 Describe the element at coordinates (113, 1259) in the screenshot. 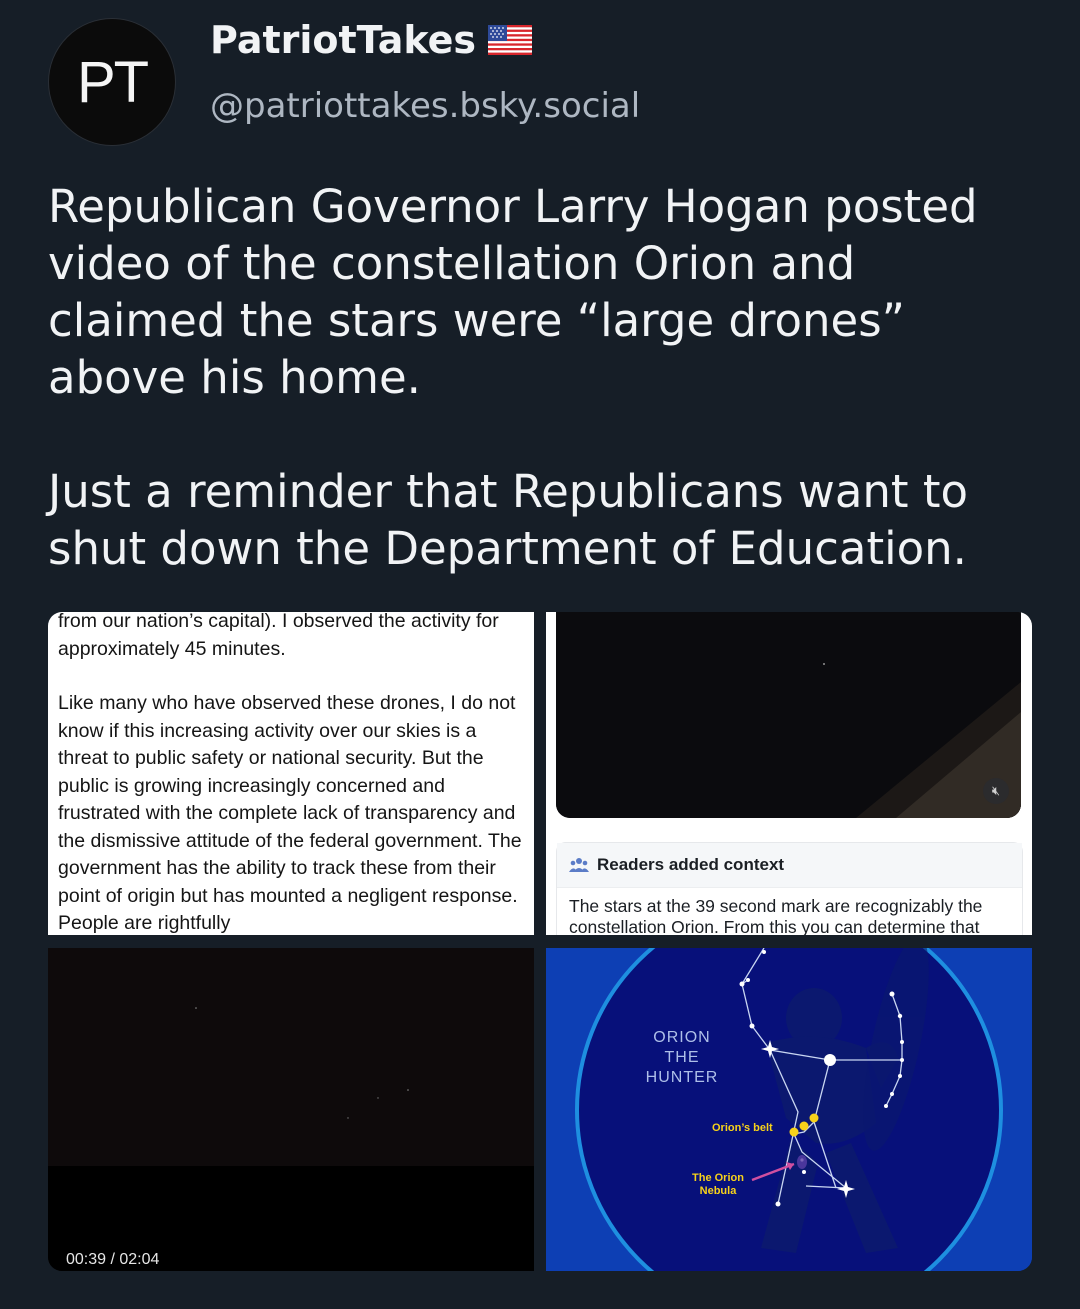

I see `video-timestamp: 00:39 / 02:04` at that location.